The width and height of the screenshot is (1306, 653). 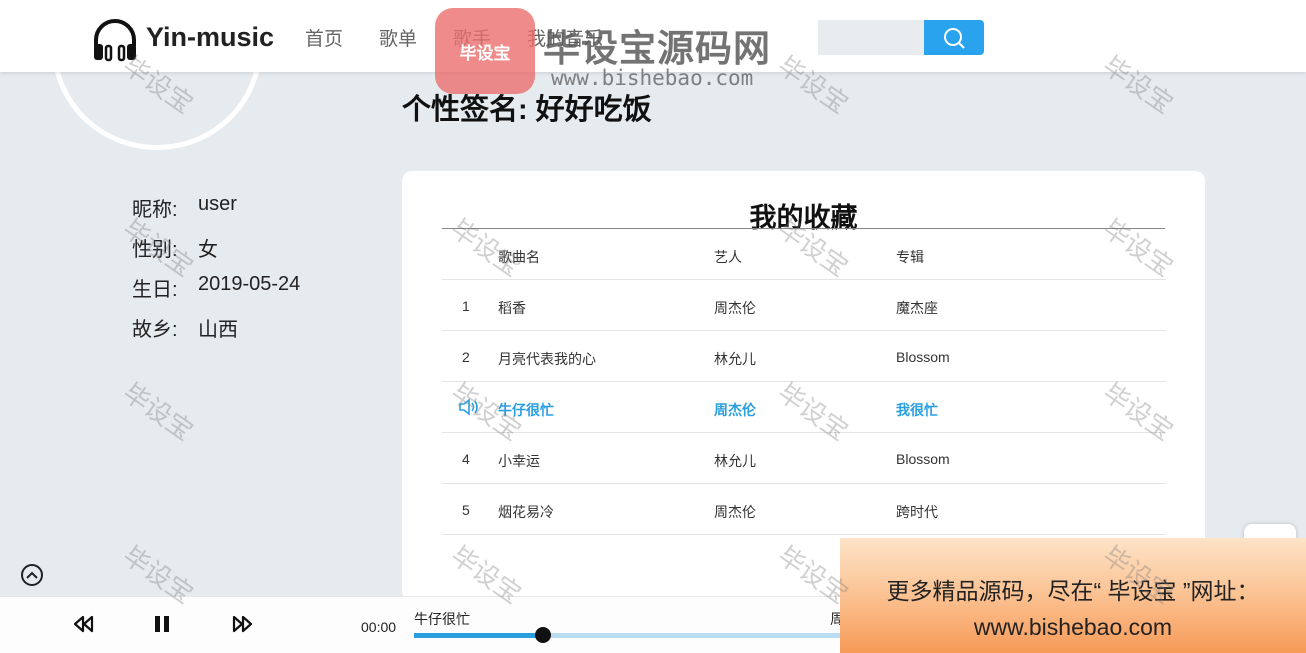 I want to click on info-birthday: 生日: 2019-05-24, so click(x=216, y=293).